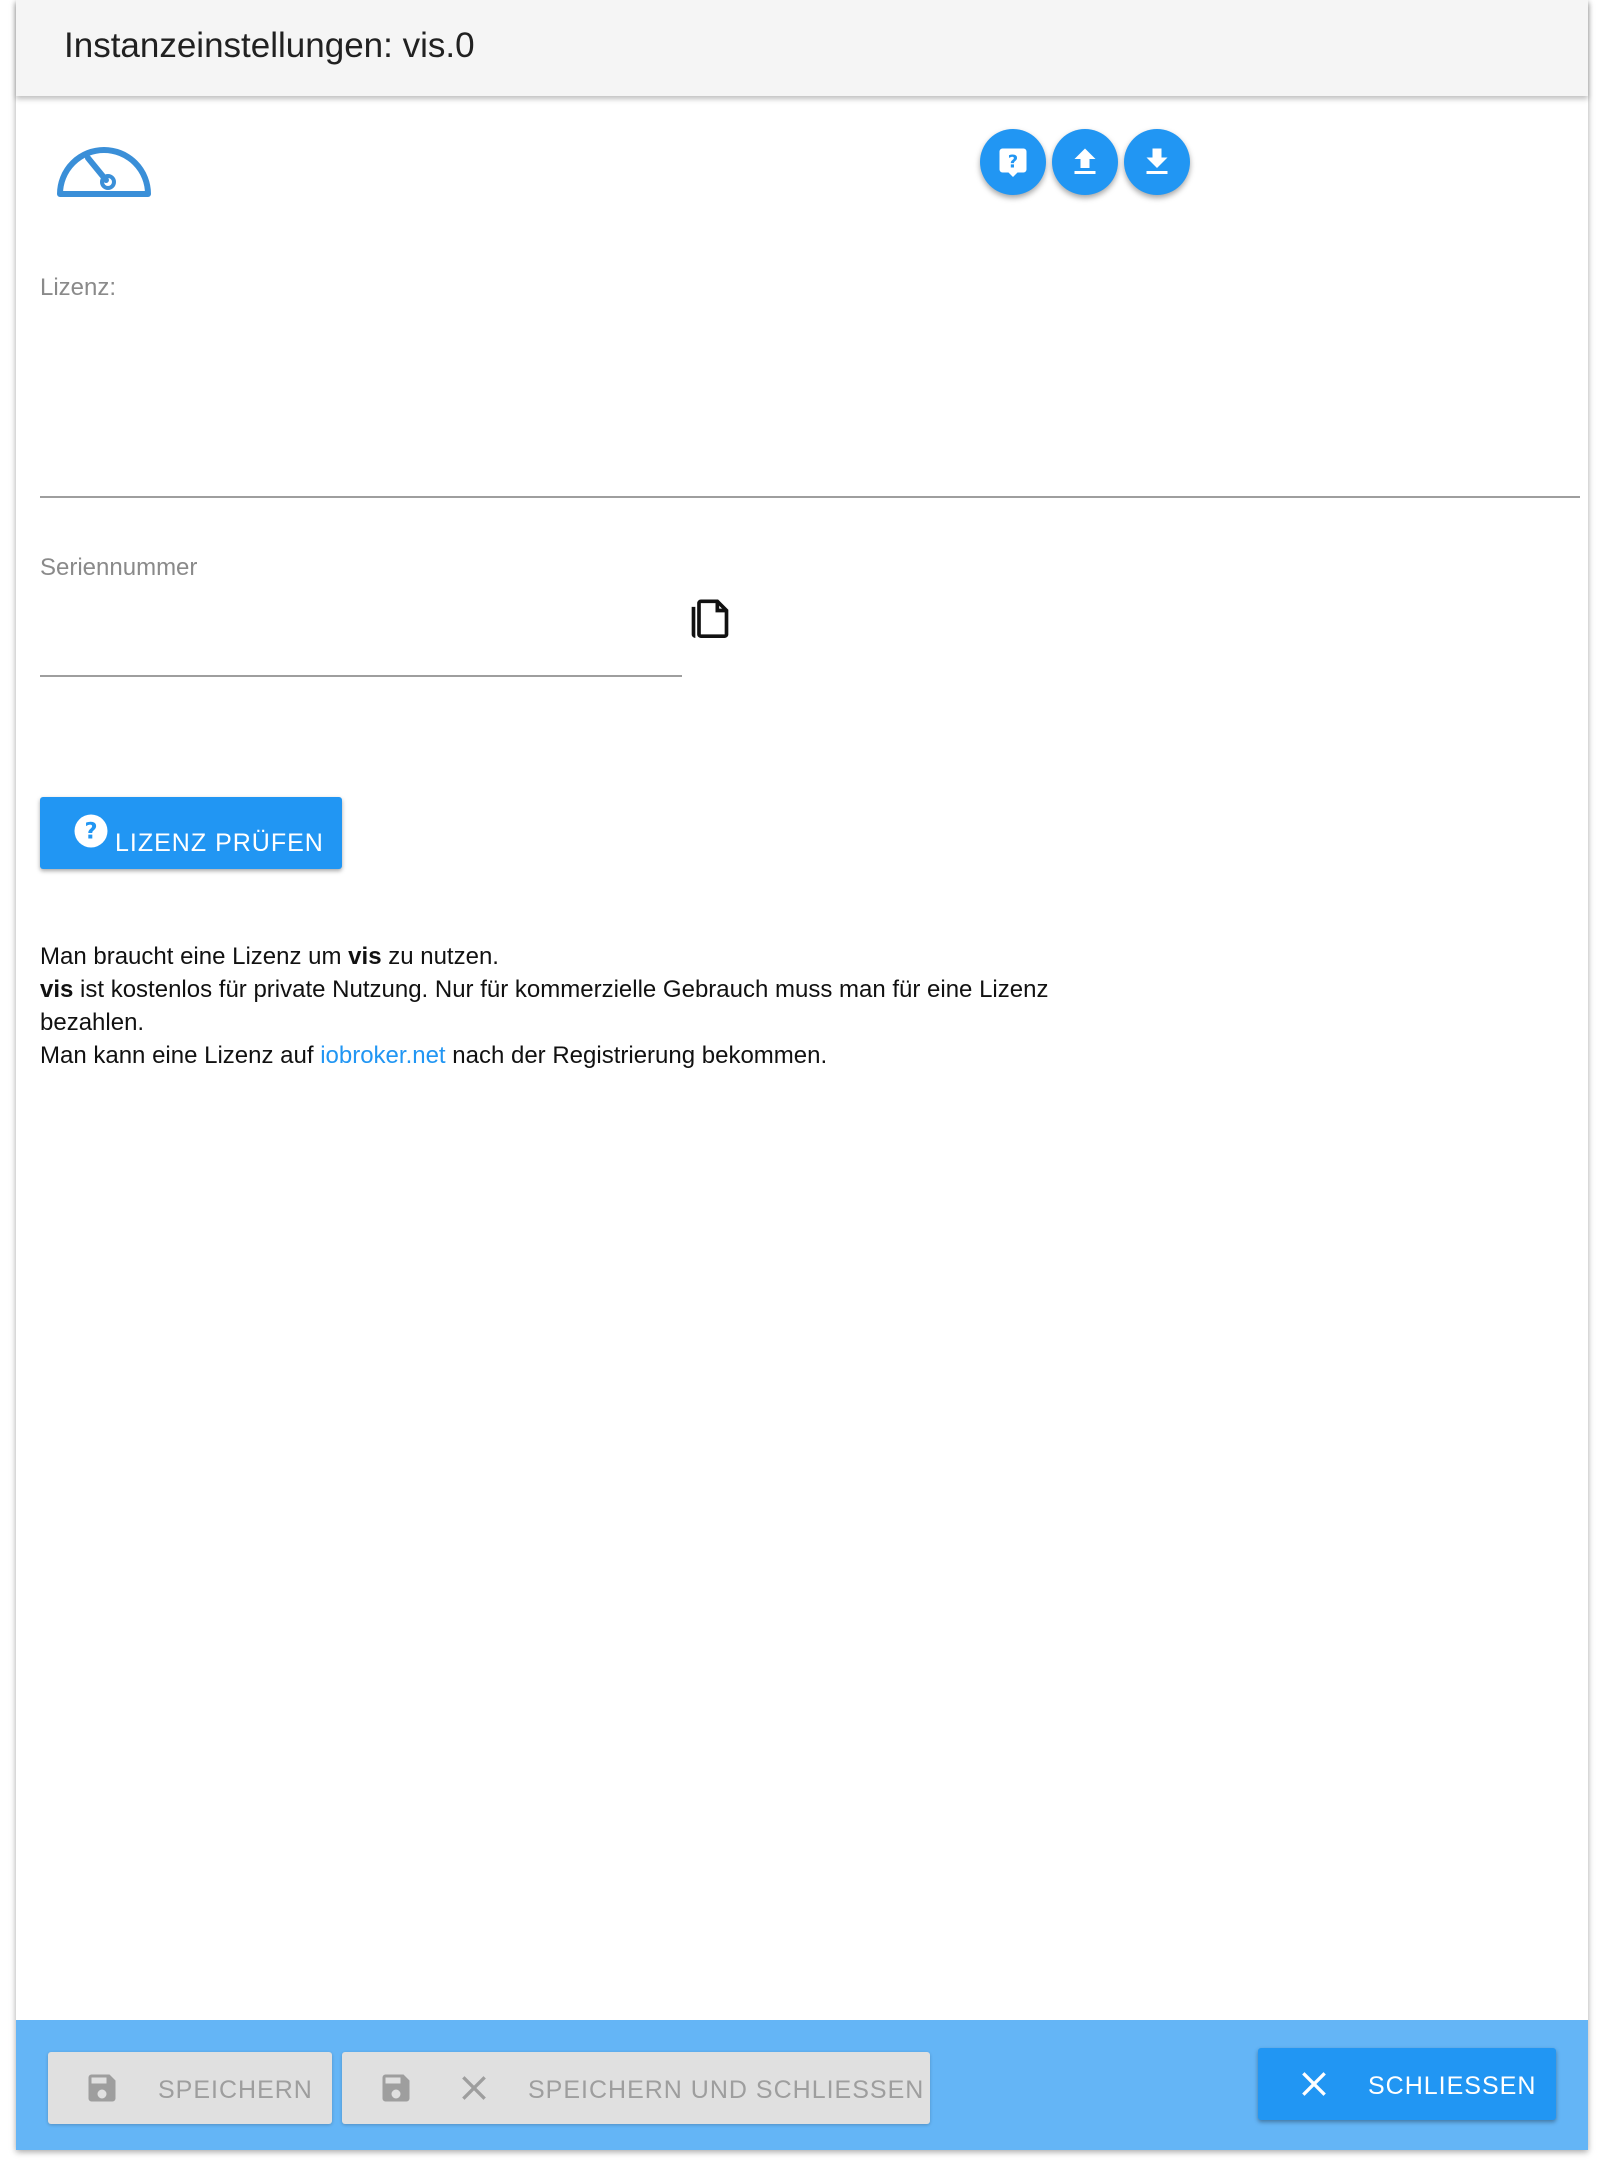  I want to click on iobroker-link: iobroker.net, so click(382, 1055).